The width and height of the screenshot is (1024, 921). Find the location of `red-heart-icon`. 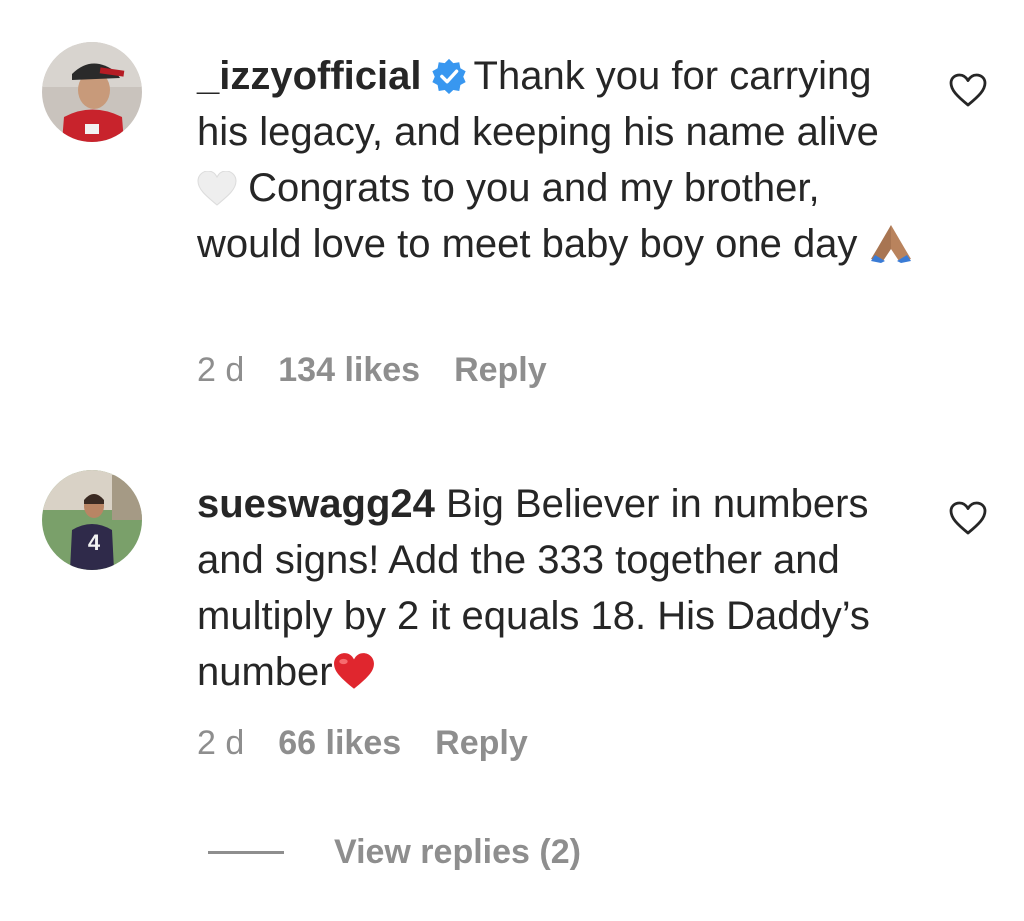

red-heart-icon is located at coordinates (353, 671).